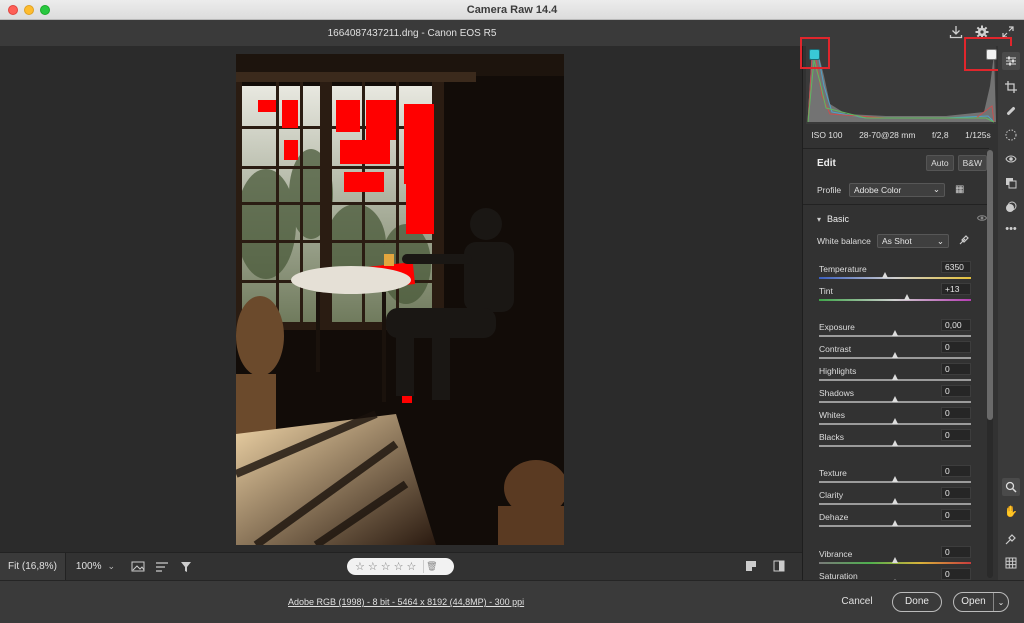 The image size is (1024, 623). I want to click on white-balance-select: As Shot ⌄, so click(913, 241).